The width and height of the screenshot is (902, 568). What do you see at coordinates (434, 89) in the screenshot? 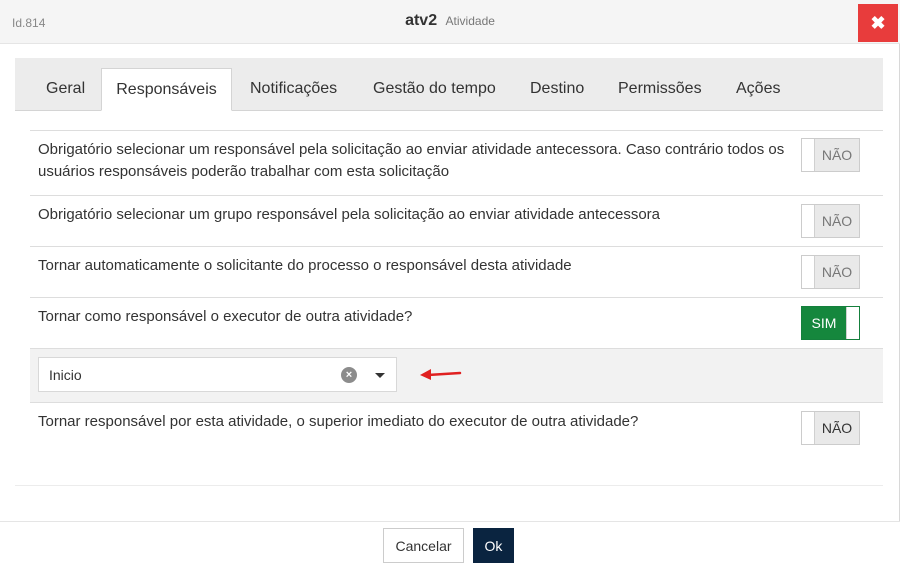
I see `tab-gestao-do-tempo: Gestão do tempo` at bounding box center [434, 89].